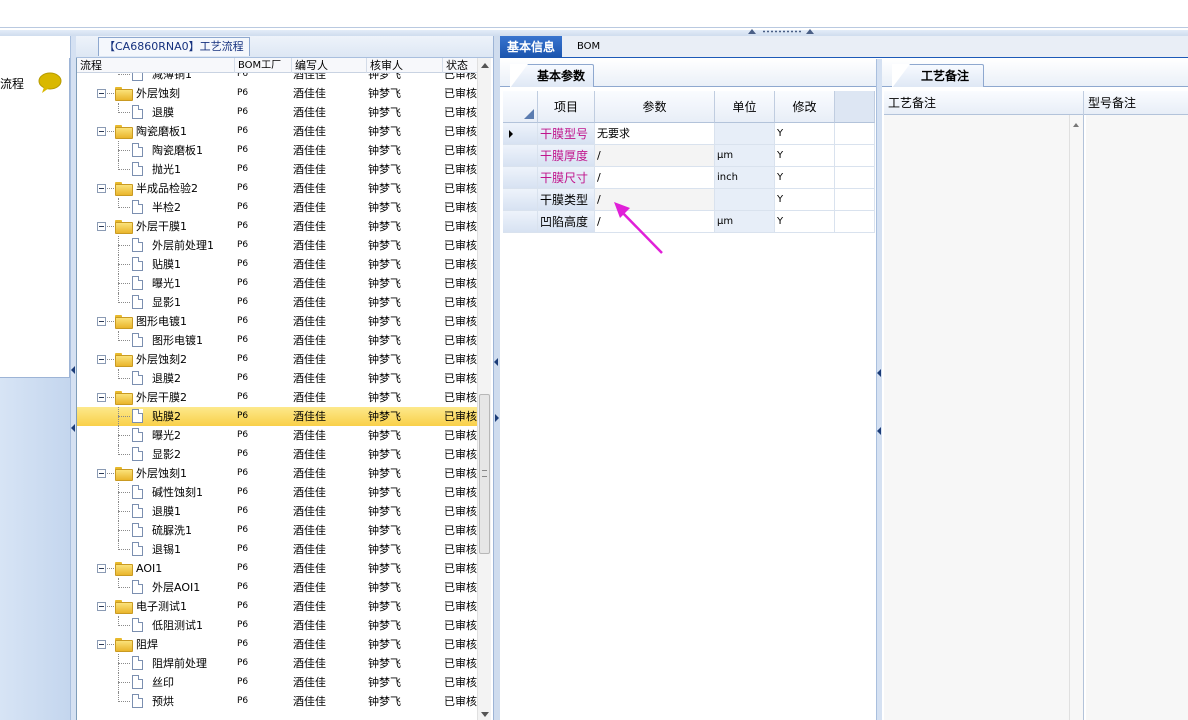  I want to click on tree-node: 低阻测试1, so click(154, 625).